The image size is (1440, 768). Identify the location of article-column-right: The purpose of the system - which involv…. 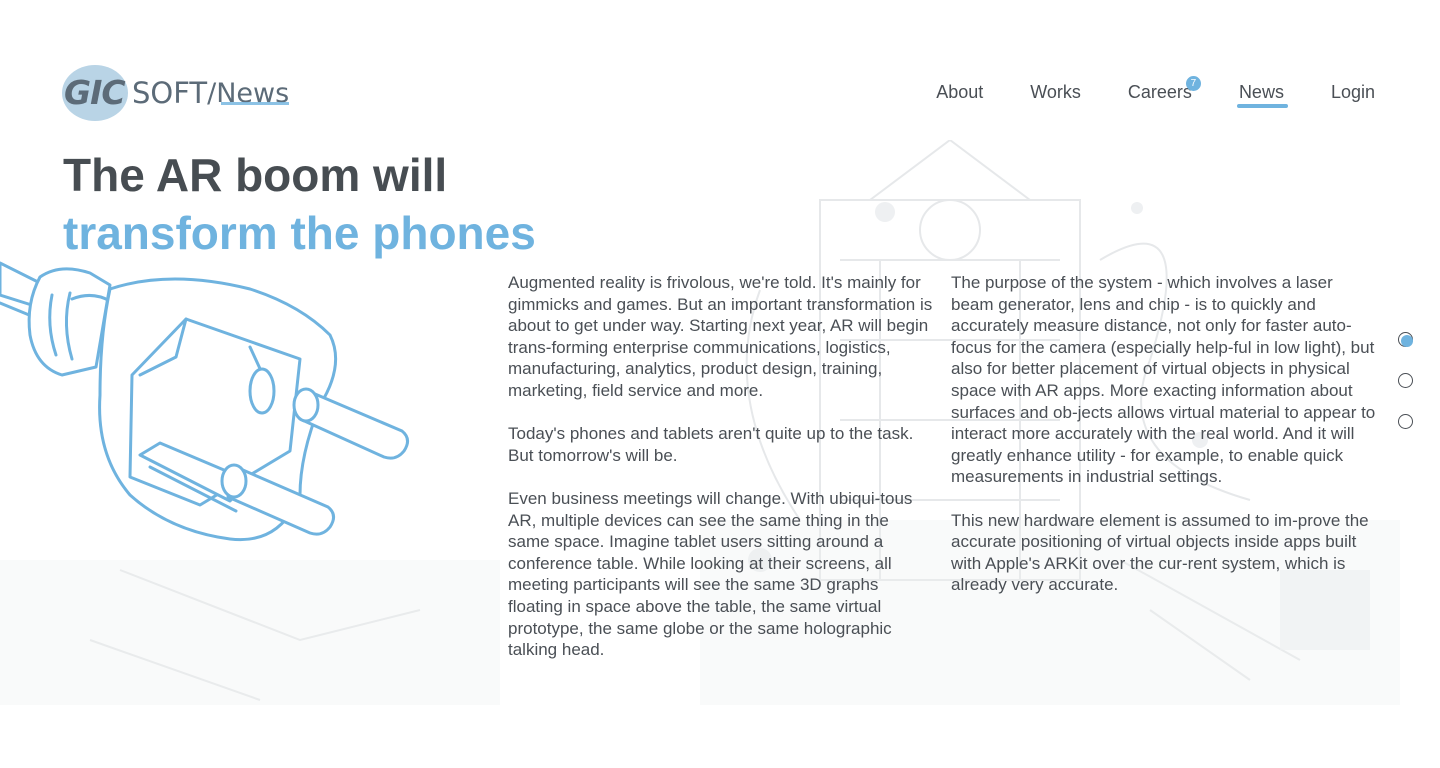
(1163, 445).